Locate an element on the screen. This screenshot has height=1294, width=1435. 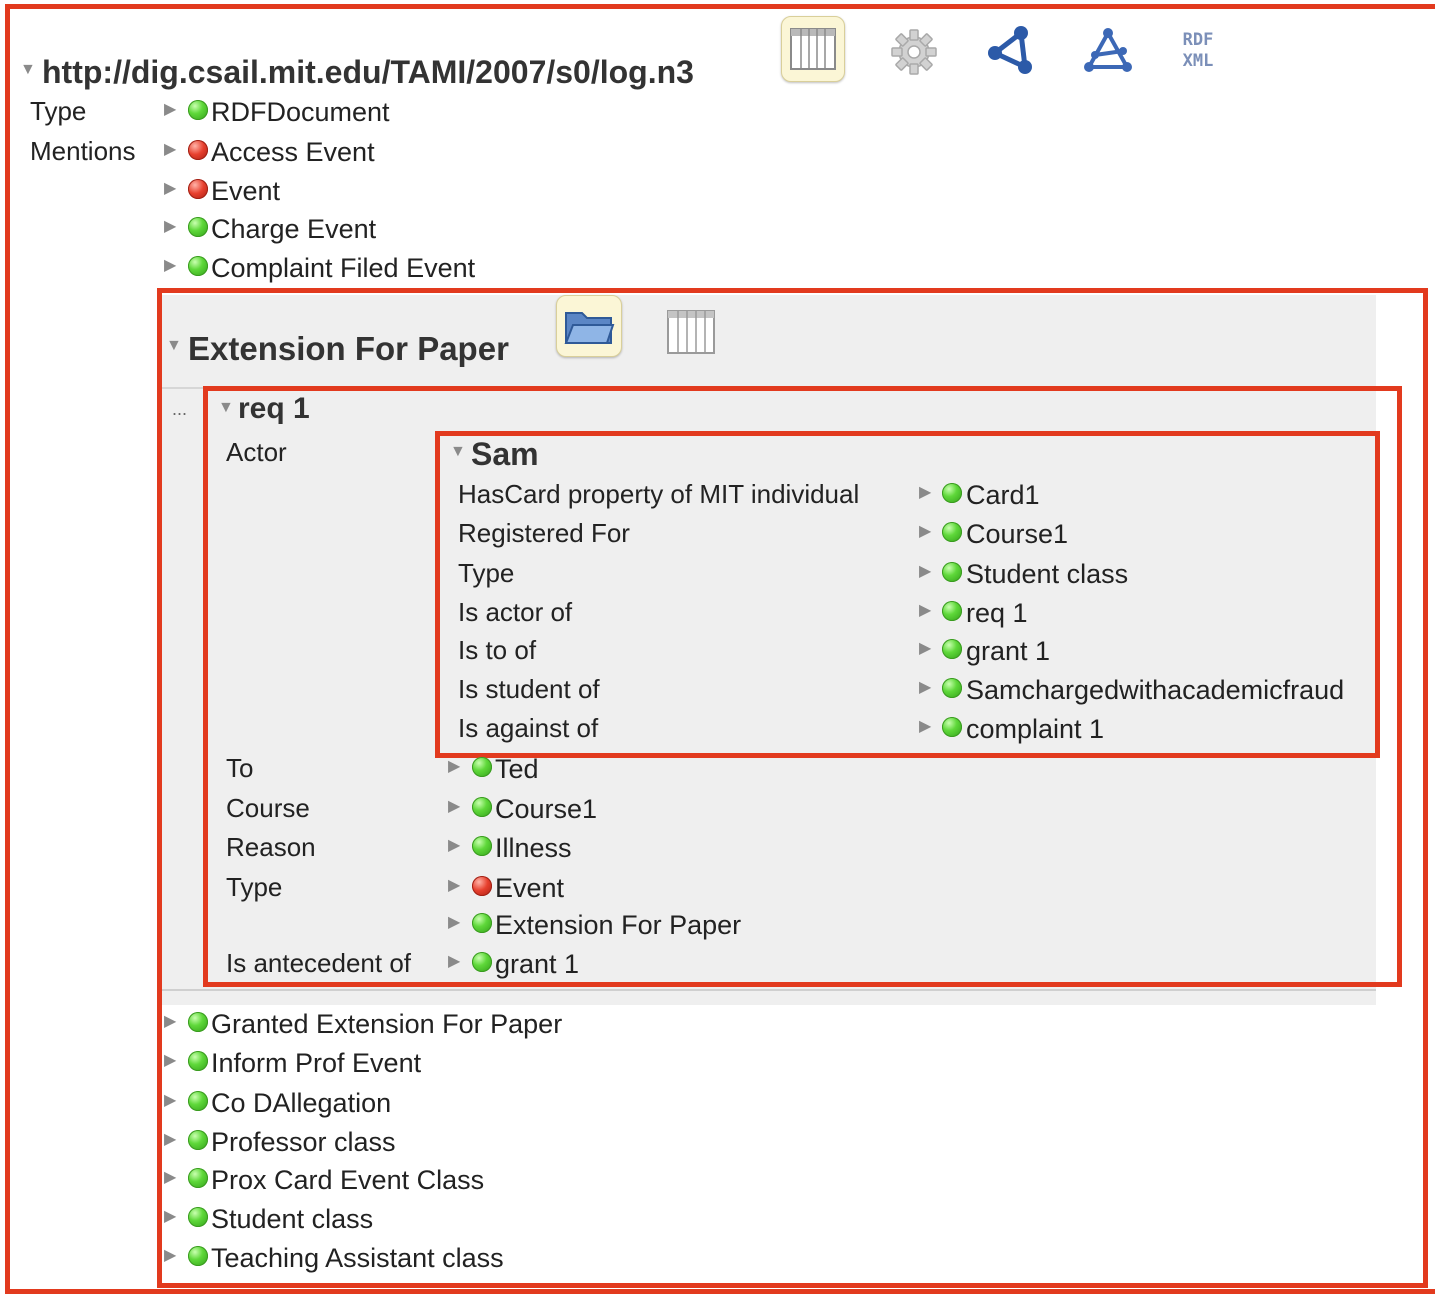
value-link: Samchargedwithacademicfraud is located at coordinates (1155, 690).